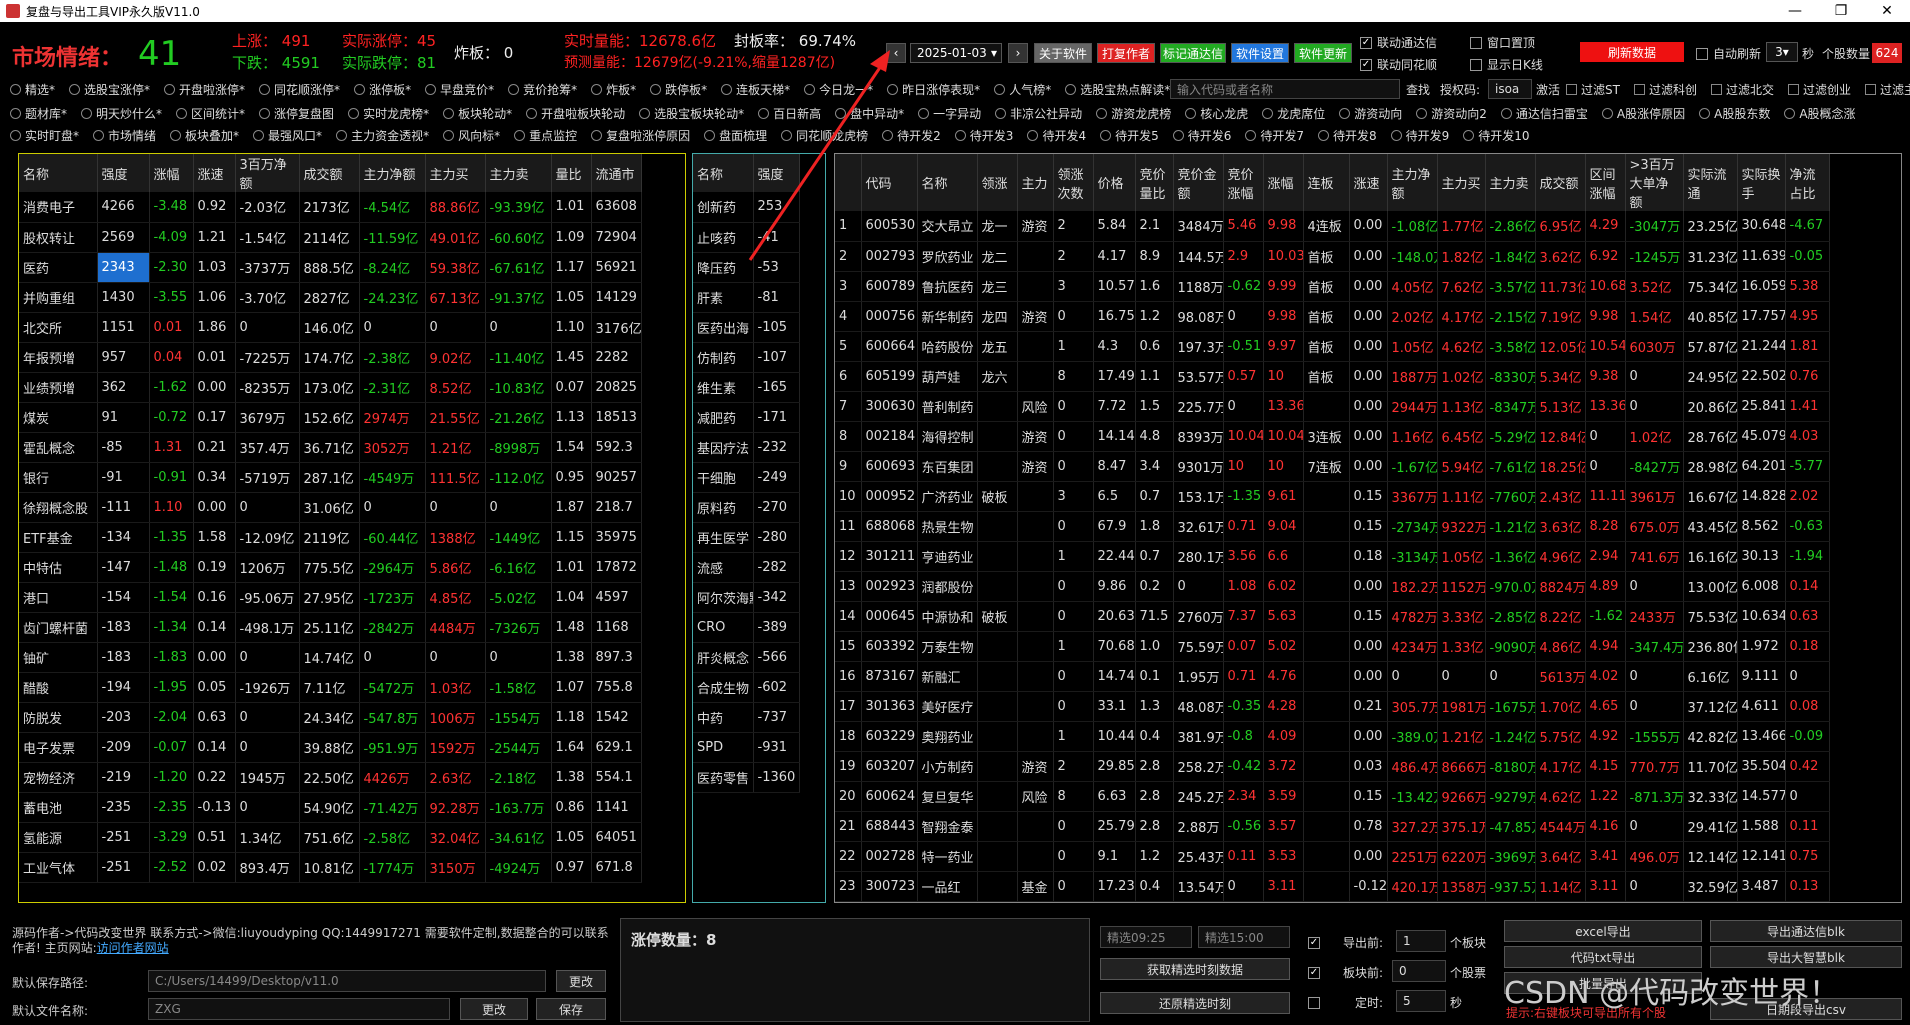 This screenshot has height=1025, width=1910. What do you see at coordinates (1734, 113) in the screenshot?
I see `row2-option-19: A股股东数` at bounding box center [1734, 113].